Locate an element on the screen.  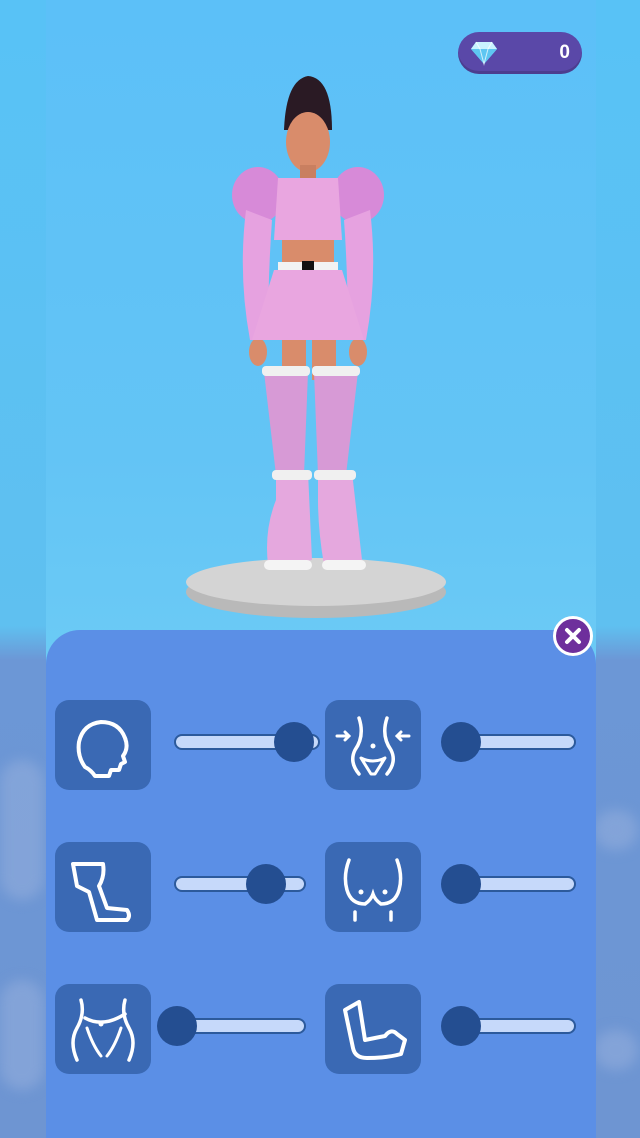
arms-slider is located at coordinates (508, 1026).